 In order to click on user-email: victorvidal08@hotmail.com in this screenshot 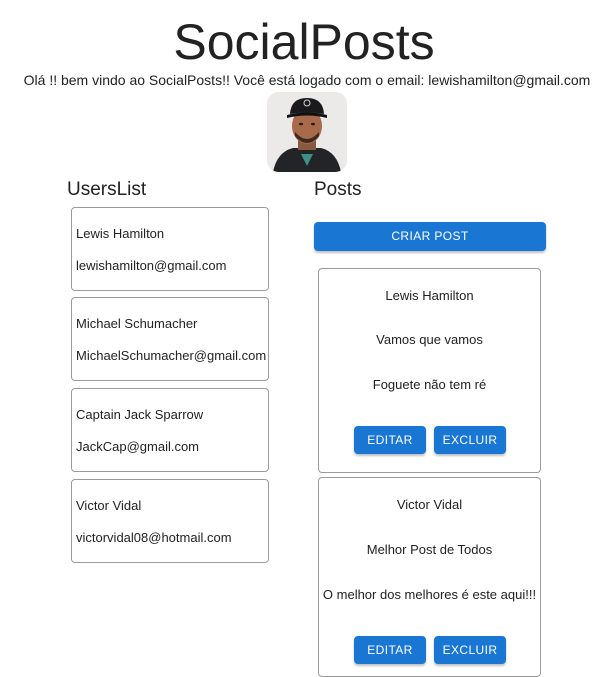, I will do `click(154, 537)`.